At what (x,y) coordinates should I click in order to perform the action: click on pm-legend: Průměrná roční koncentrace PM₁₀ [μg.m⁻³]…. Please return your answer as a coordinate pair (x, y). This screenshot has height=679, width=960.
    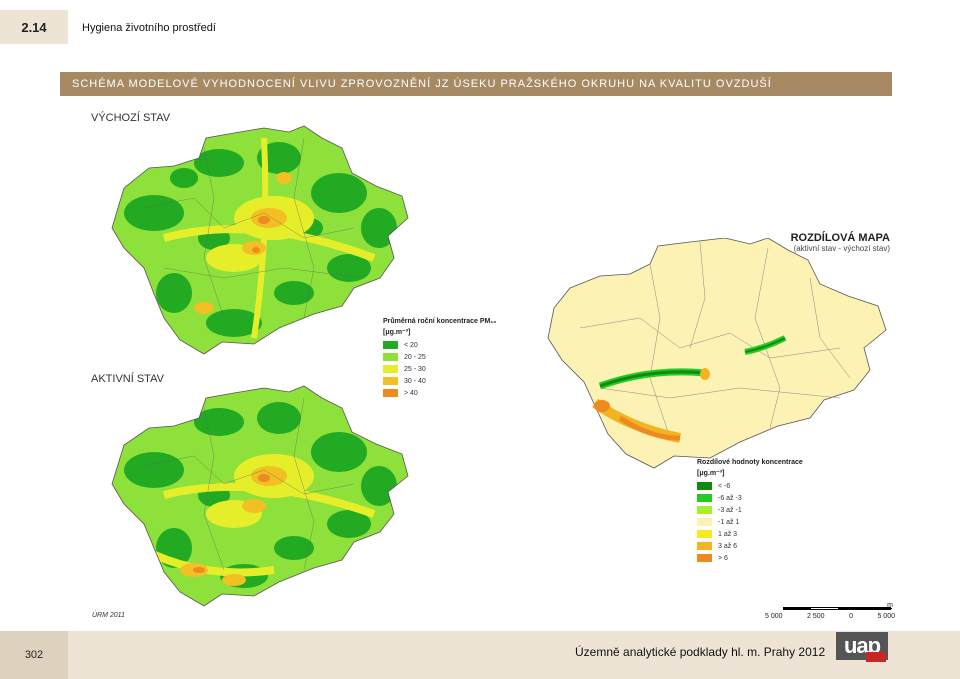
    Looking at the image, I should click on (439, 358).